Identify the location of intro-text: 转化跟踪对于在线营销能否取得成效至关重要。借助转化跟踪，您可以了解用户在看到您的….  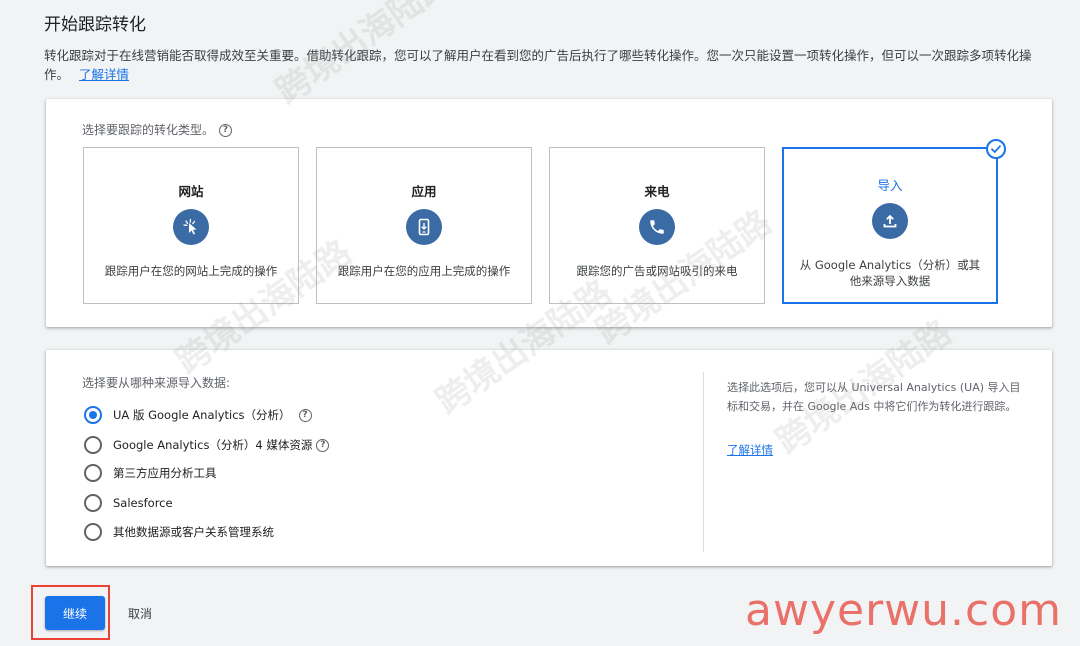
(549, 65).